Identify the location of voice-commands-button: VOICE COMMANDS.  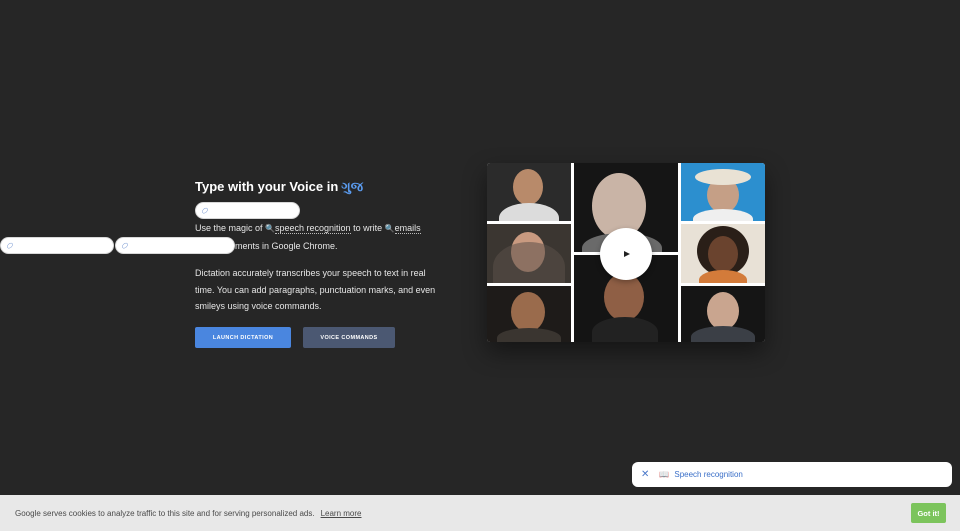
(349, 337).